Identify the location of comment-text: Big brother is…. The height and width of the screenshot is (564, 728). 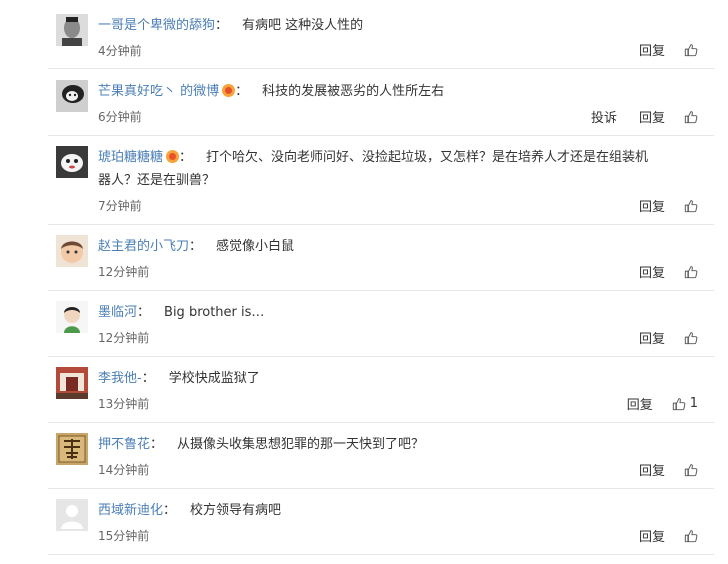
(214, 312).